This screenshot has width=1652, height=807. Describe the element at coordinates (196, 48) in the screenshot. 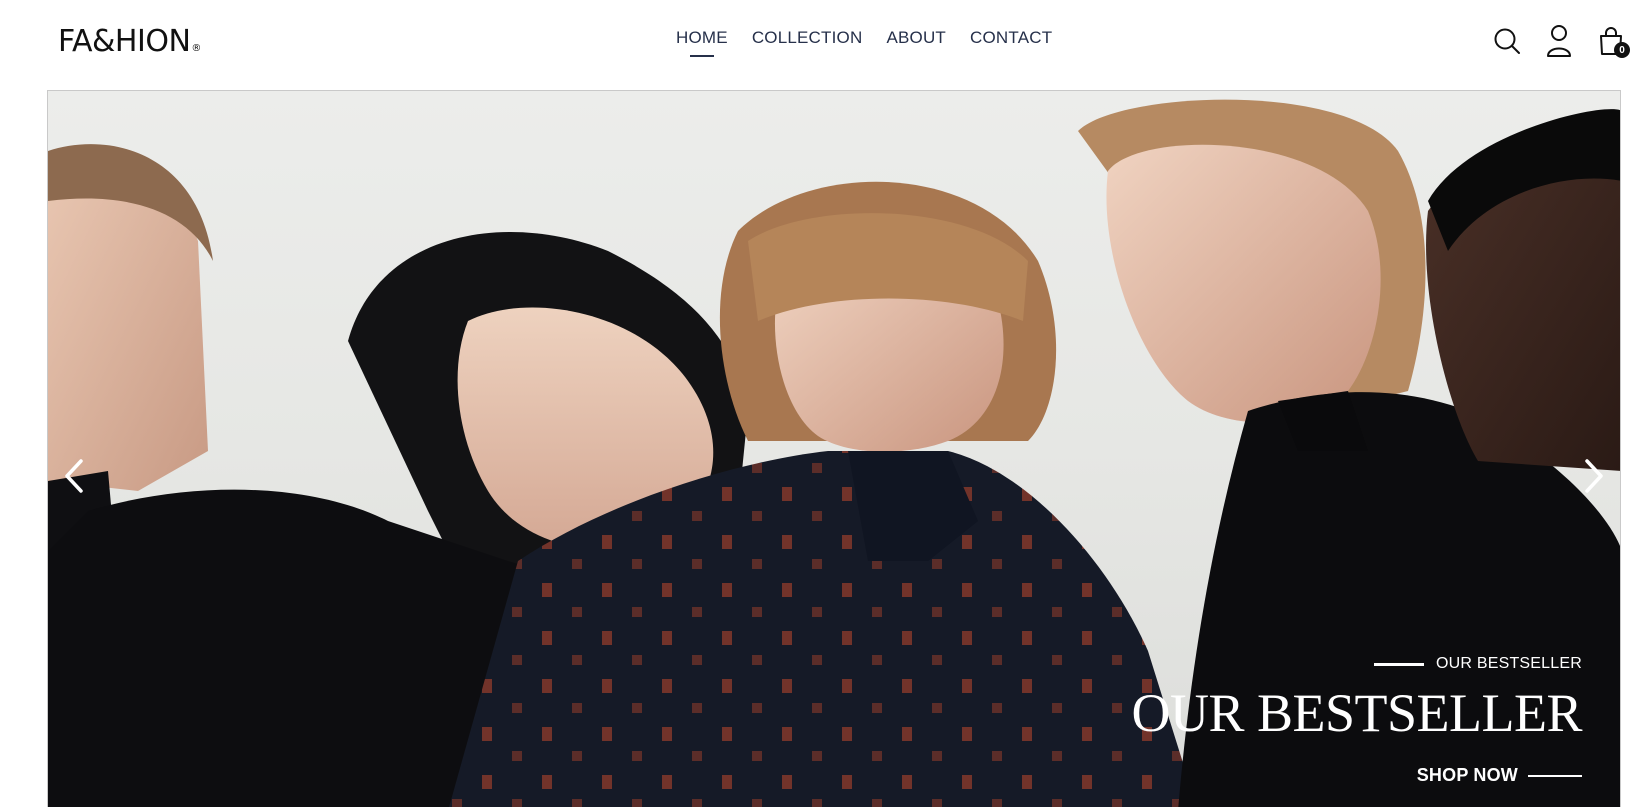

I see `logo-registered-mark: ®` at that location.